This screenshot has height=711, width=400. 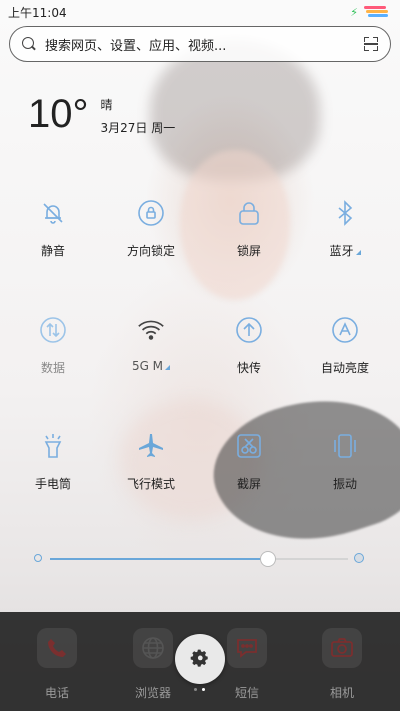 What do you see at coordinates (246, 693) in the screenshot?
I see `dock-app-message-label: 短信` at bounding box center [246, 693].